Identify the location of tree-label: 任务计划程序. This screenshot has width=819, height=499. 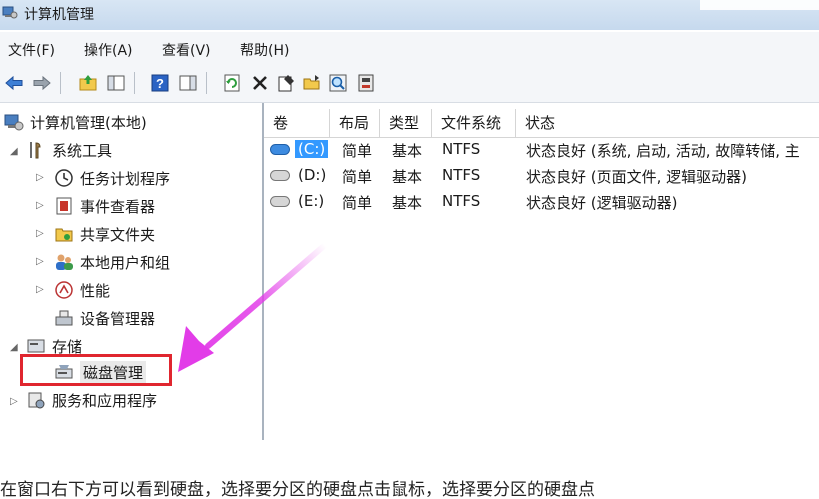
(125, 178).